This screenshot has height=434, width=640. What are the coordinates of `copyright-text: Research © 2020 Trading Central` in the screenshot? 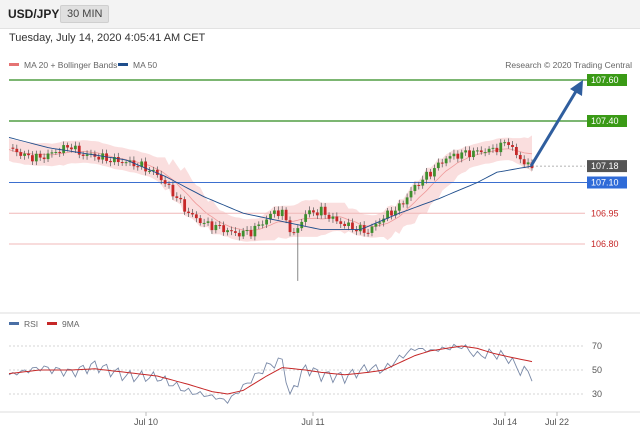 It's located at (568, 65).